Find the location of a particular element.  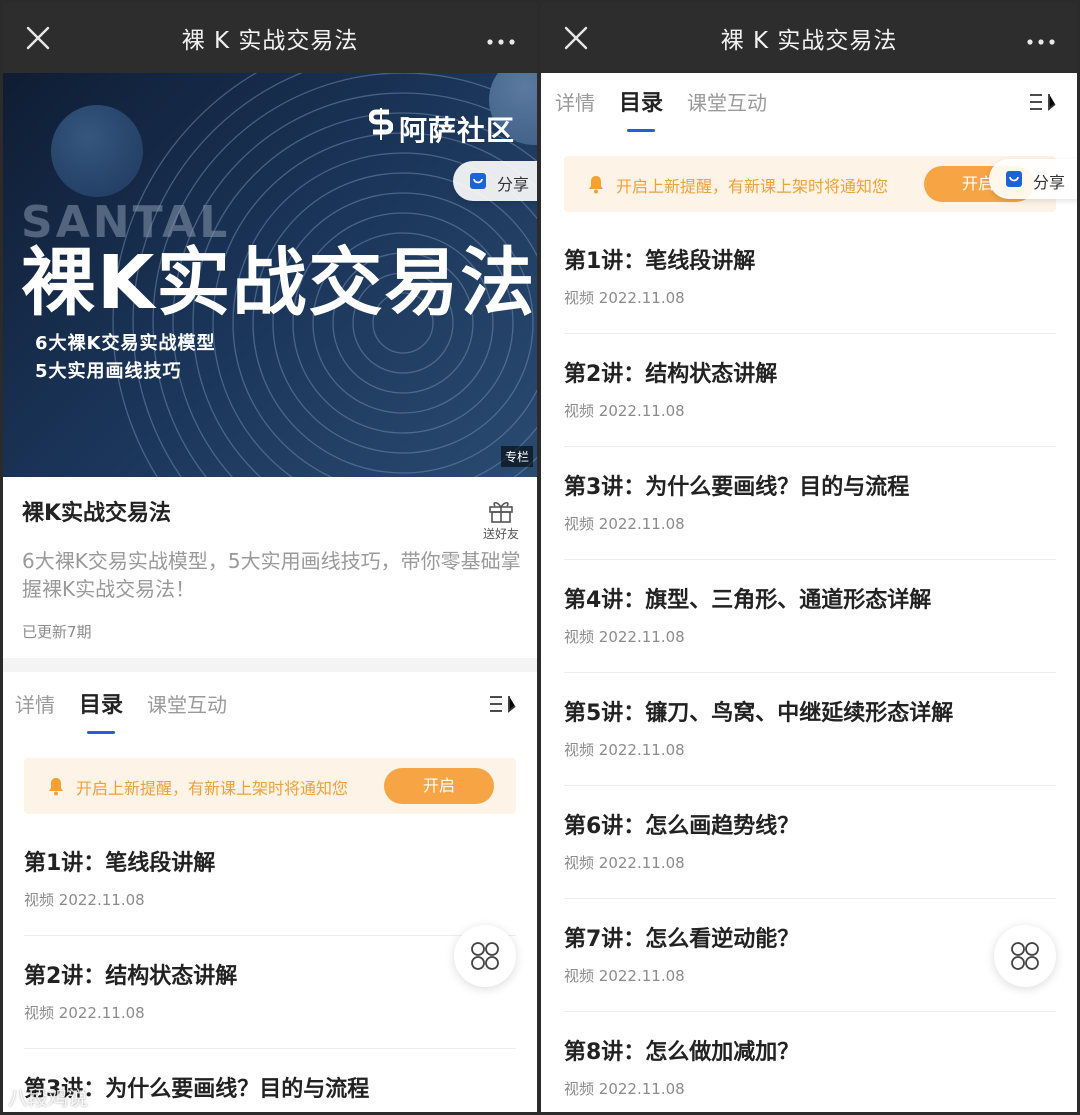

course-title: 裸K实战交易法 is located at coordinates (97, 513).